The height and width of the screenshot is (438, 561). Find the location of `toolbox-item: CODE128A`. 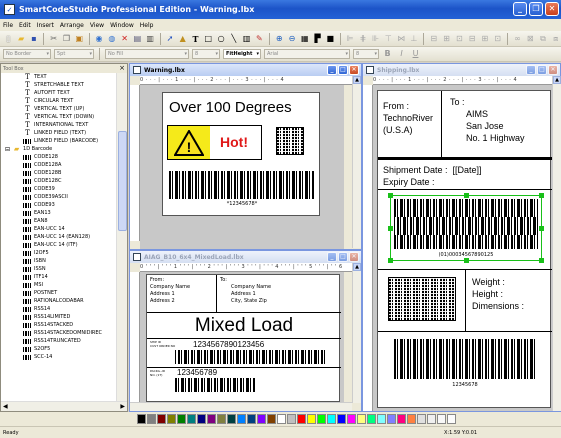

toolbox-item: CODE128A is located at coordinates (59, 165).